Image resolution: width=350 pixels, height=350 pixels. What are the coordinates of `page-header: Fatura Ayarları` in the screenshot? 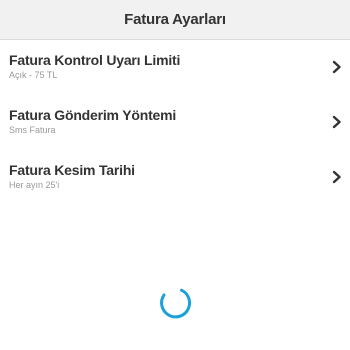 It's located at (175, 20).